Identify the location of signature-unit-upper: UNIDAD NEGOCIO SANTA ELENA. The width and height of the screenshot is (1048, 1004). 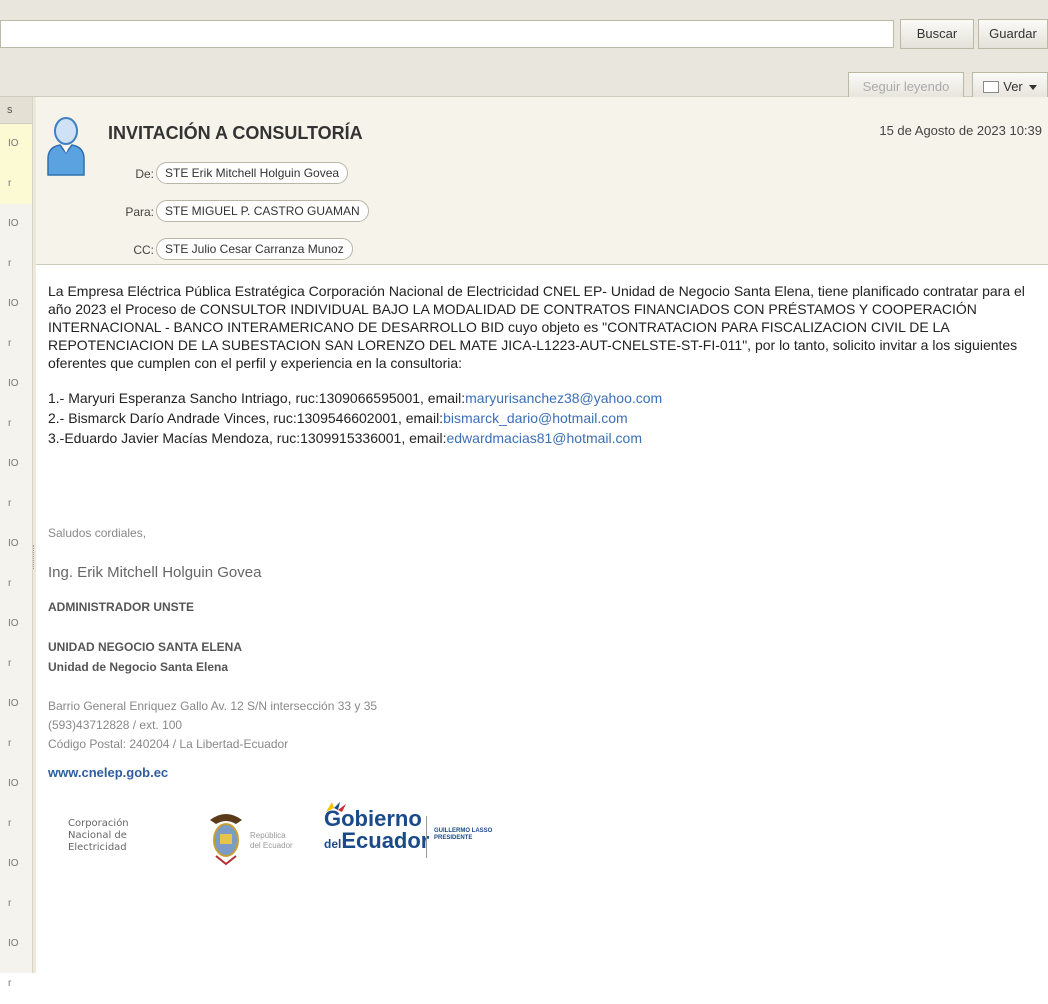
(145, 647).